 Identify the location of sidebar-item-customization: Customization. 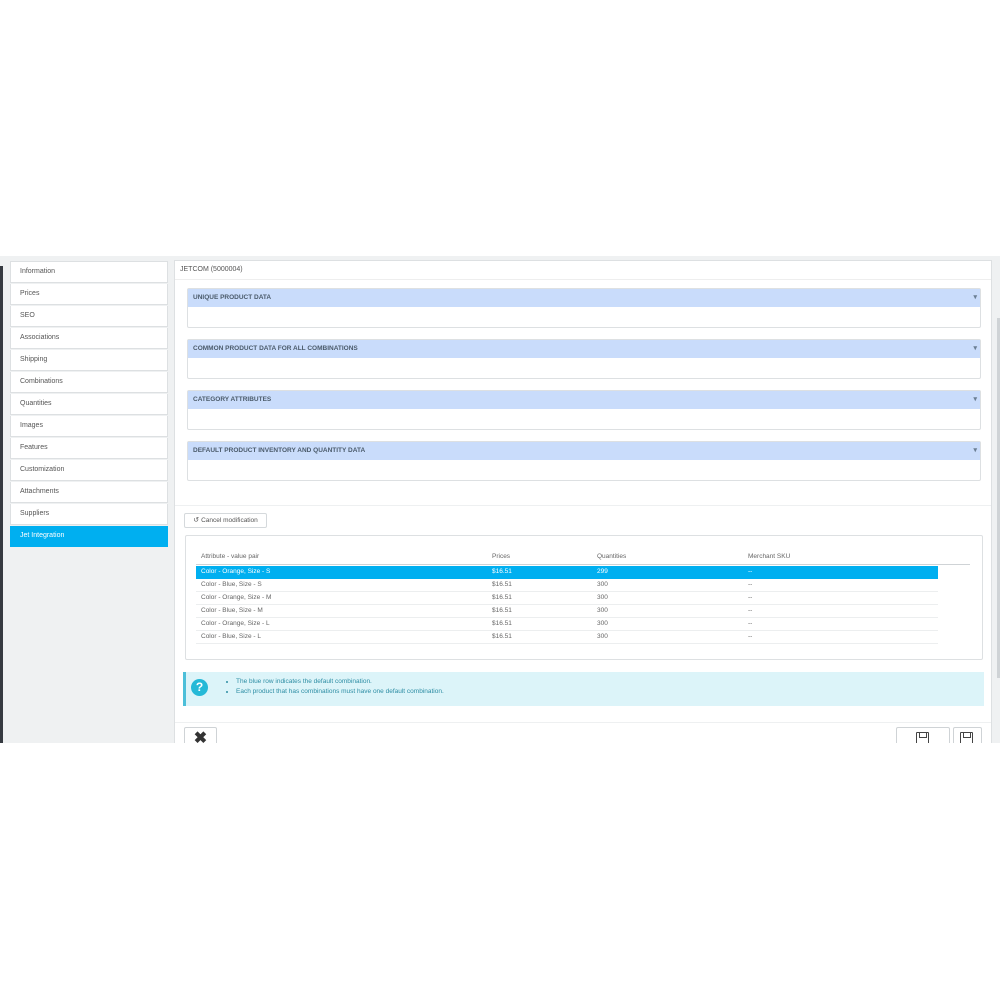
(89, 470).